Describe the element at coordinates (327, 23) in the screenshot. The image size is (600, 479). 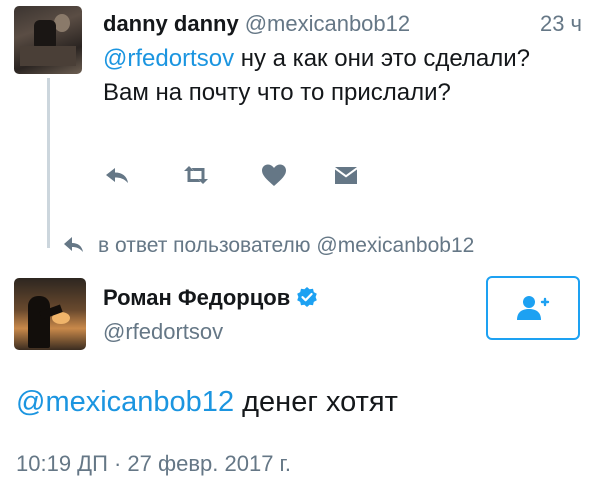
I see `author-handle: @mexicanbob12` at that location.